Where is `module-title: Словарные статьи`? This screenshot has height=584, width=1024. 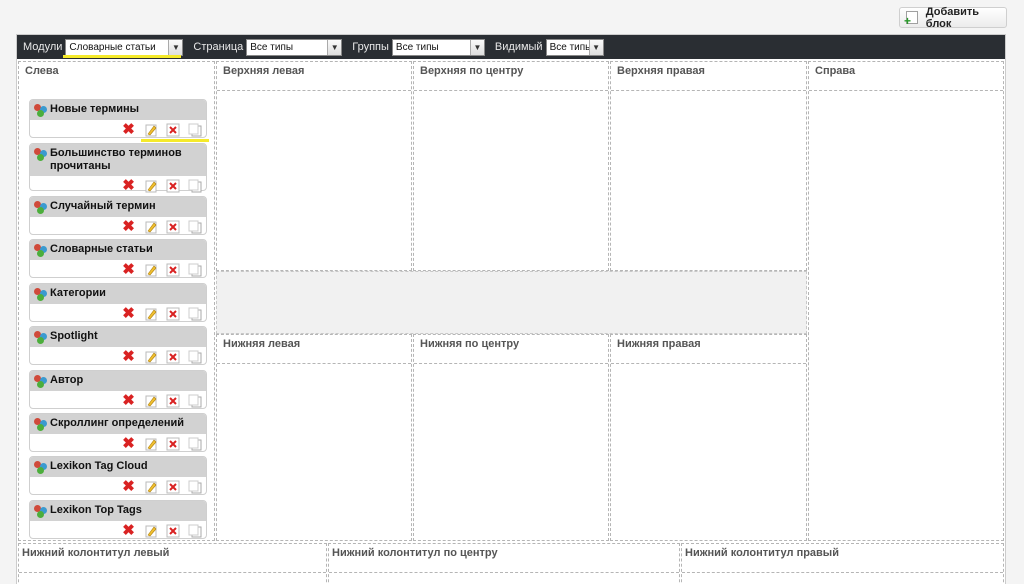
module-title: Словарные статьи is located at coordinates (101, 249).